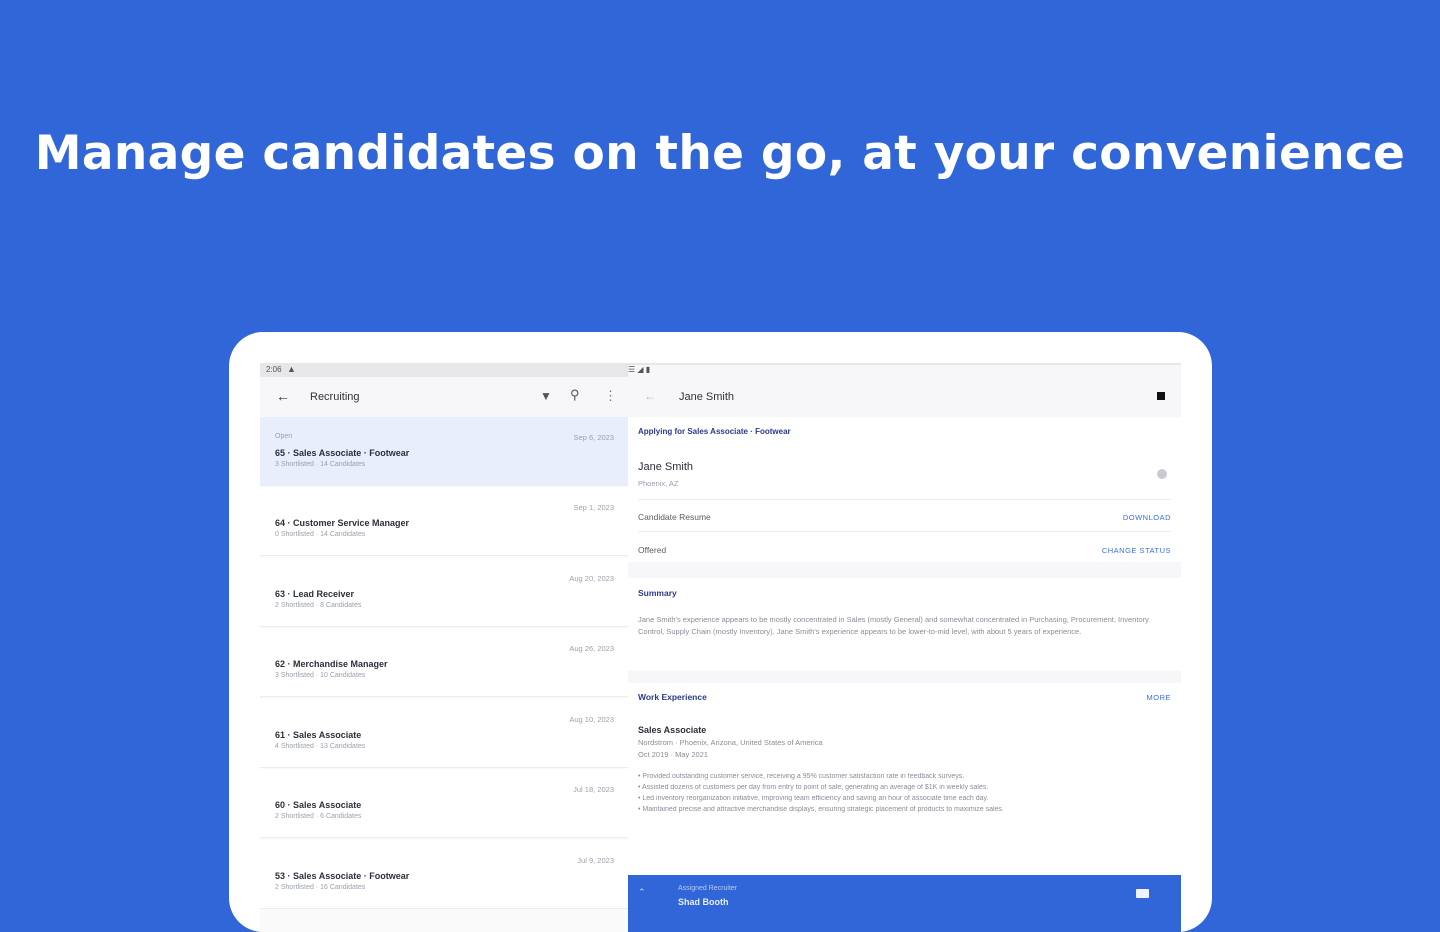  I want to click on more-vert-icon: ⋮, so click(610, 396).